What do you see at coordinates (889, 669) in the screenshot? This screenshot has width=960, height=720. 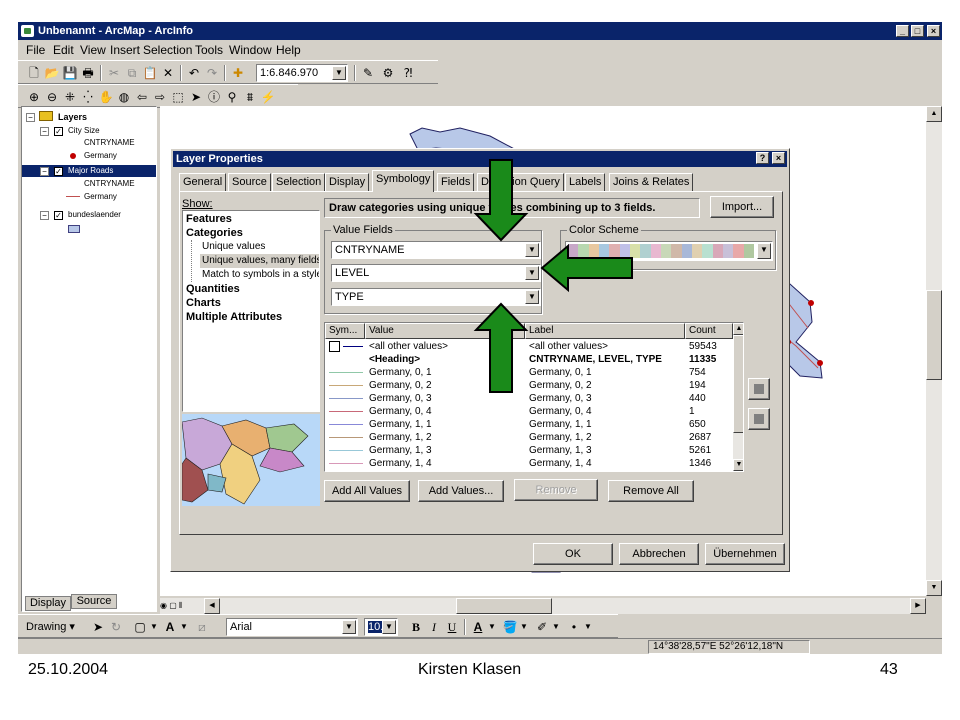 I see `slide-page-number: 43` at bounding box center [889, 669].